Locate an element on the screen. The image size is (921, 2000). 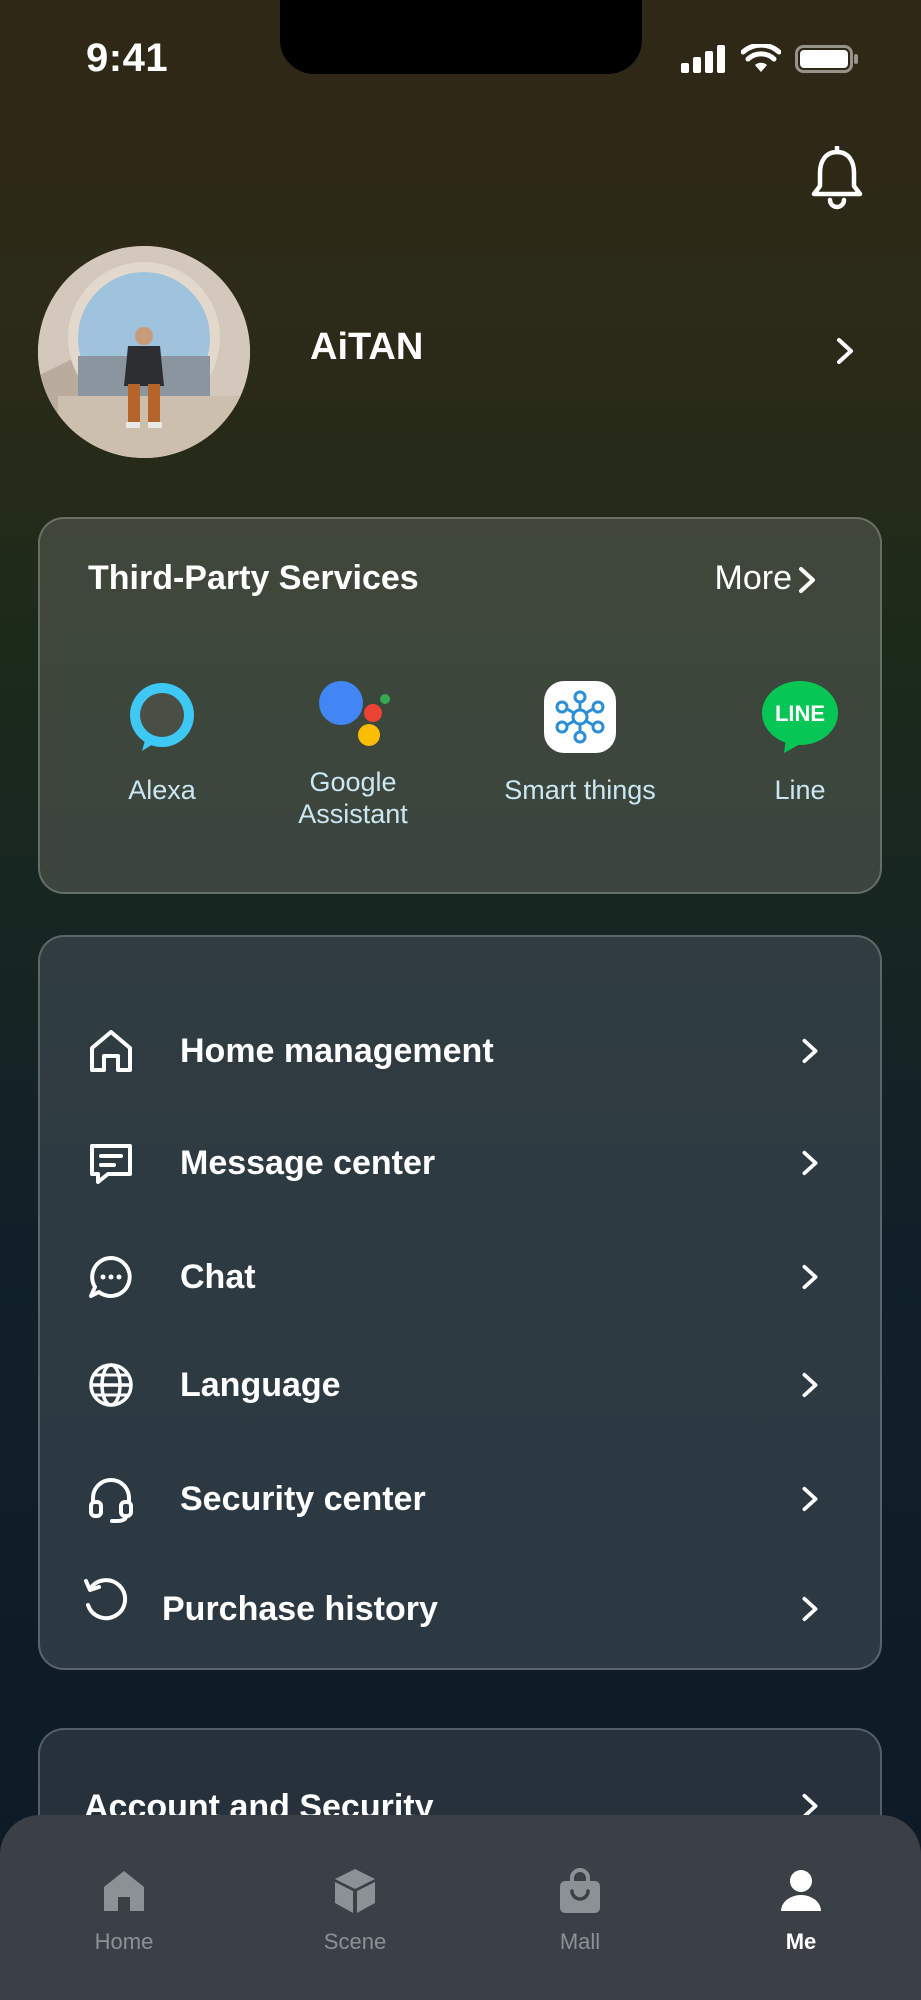
avatar-photo is located at coordinates (144, 352).